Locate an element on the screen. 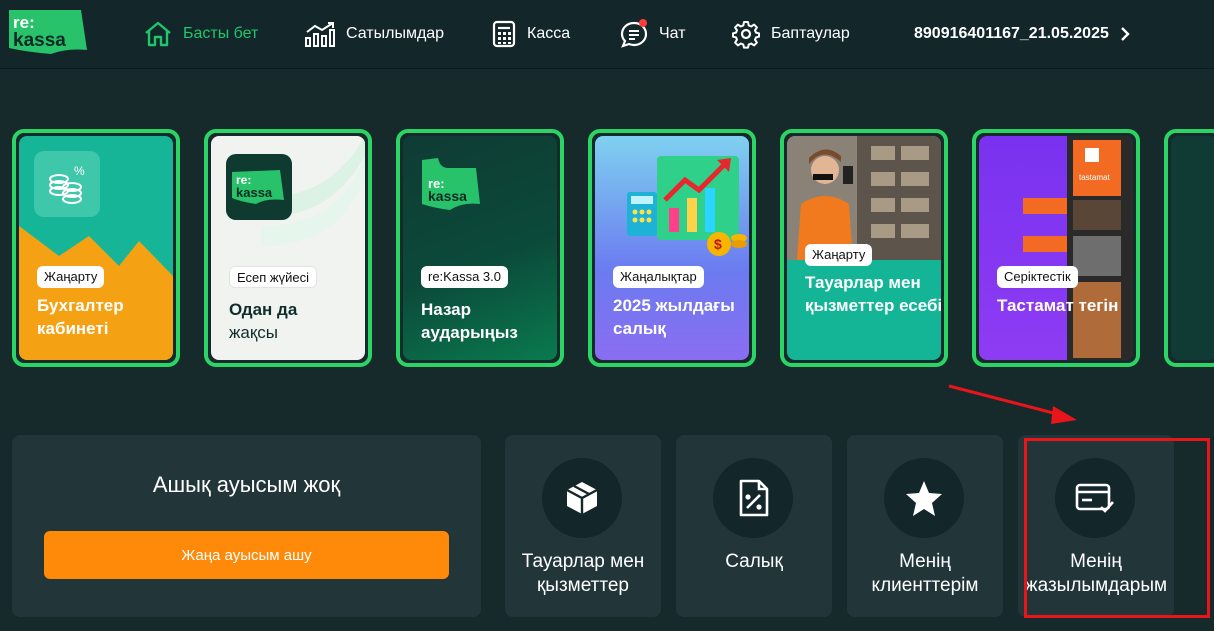 The width and height of the screenshot is (1214, 631). tile-label: Менің жазылымдарым is located at coordinates (1096, 573).